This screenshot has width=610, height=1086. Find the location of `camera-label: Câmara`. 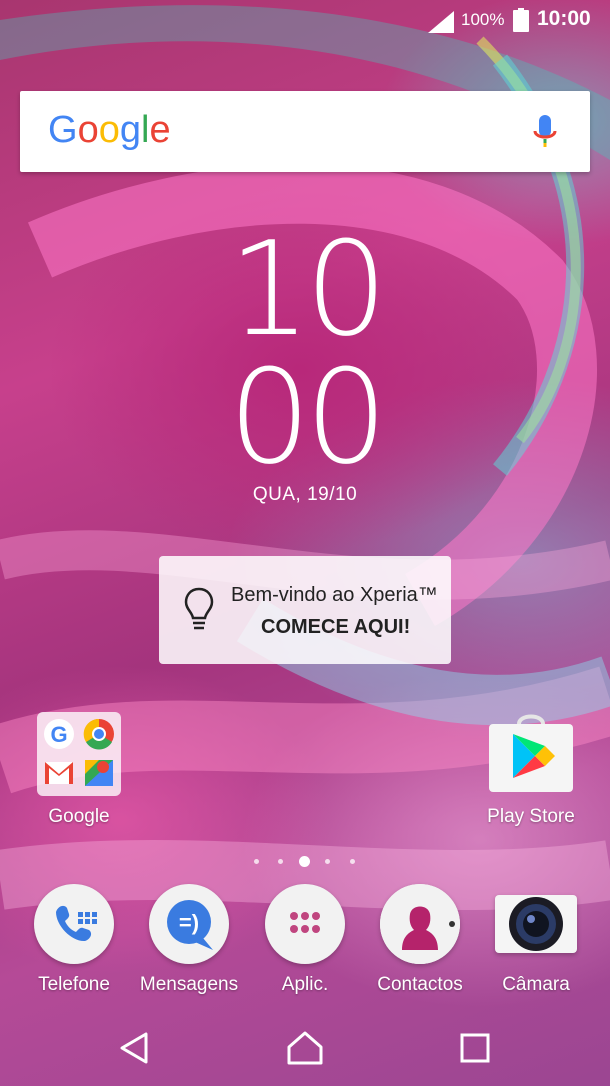

camera-label: Câmara is located at coordinates (536, 984).